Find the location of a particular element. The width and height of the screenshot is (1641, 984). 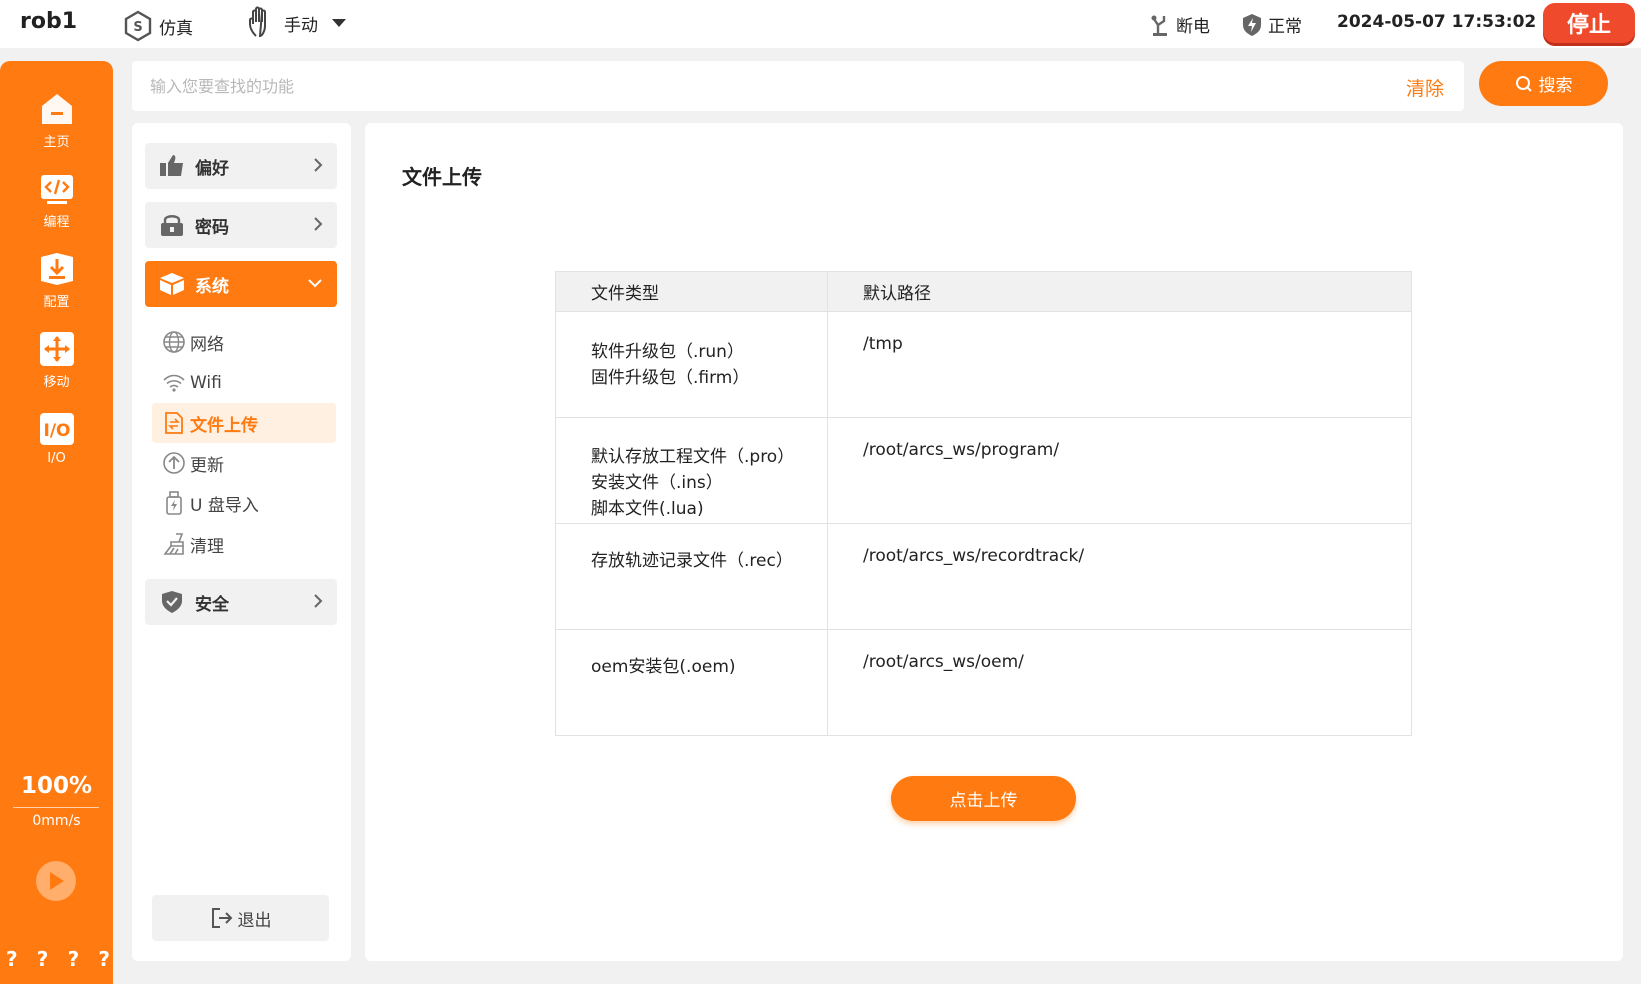

sub-item-cleanup: 清理 is located at coordinates (244, 544).